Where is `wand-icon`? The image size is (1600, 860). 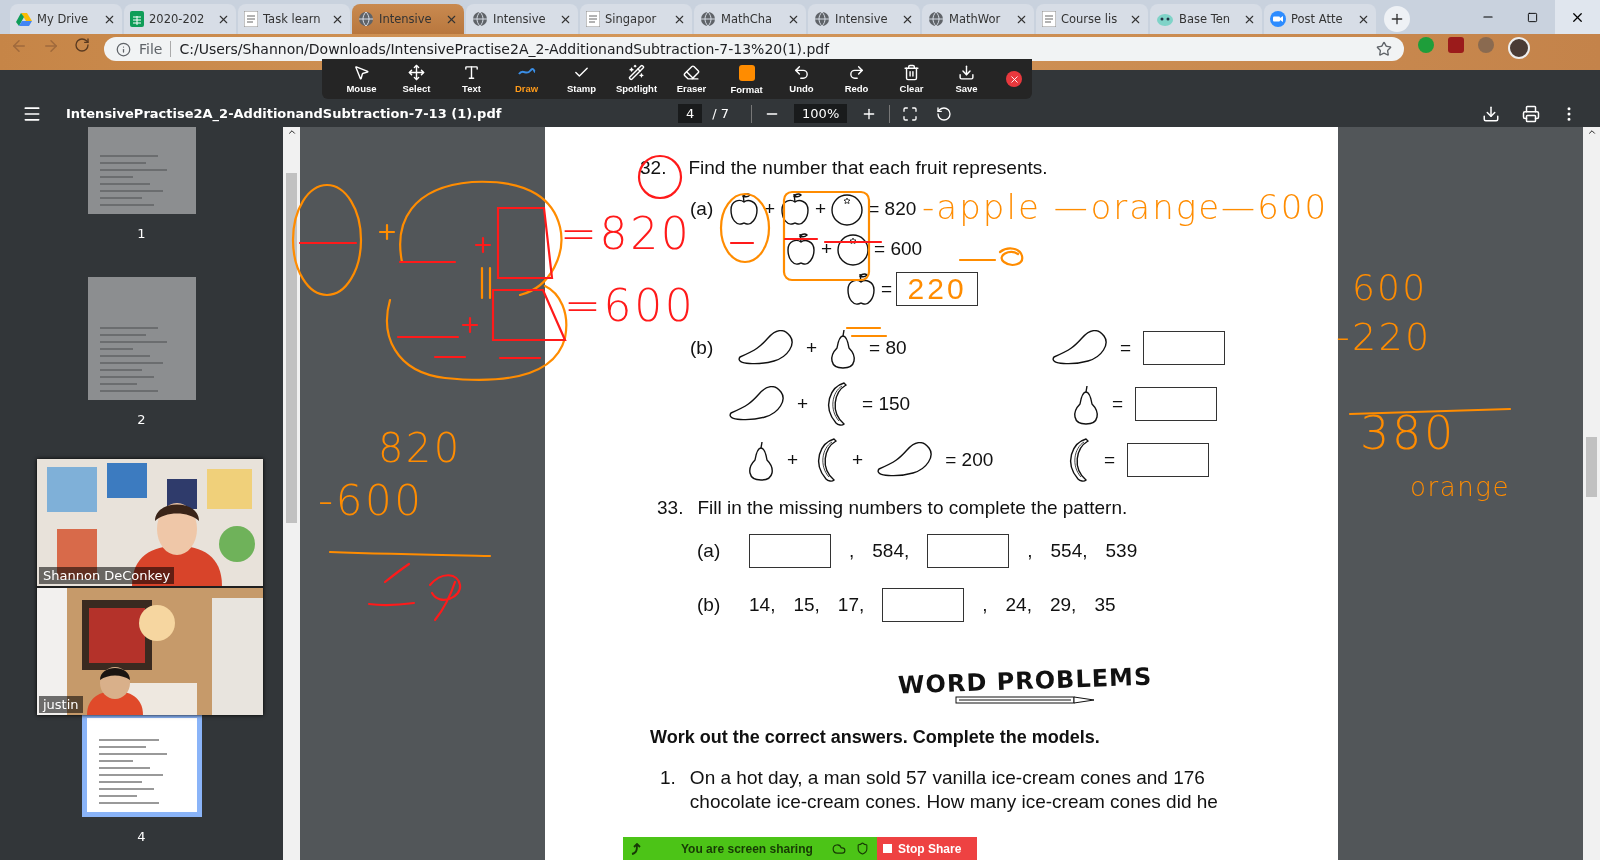
wand-icon is located at coordinates (636, 72).